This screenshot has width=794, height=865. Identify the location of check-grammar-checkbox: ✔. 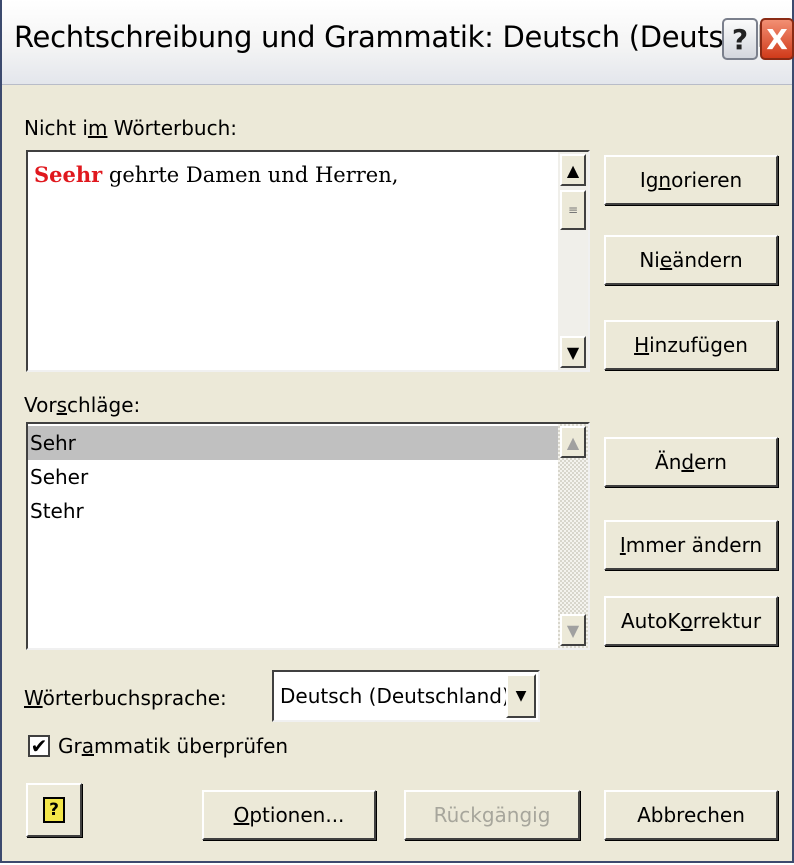
(39, 746).